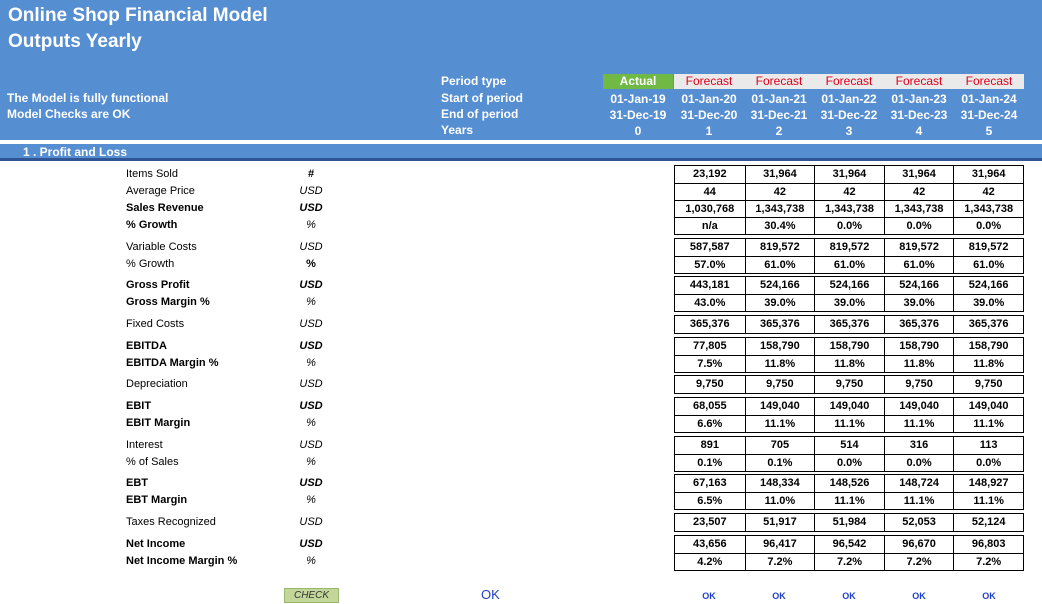  I want to click on table-row: 443,181 524,166 524,166 524,166 524,166, so click(849, 285).